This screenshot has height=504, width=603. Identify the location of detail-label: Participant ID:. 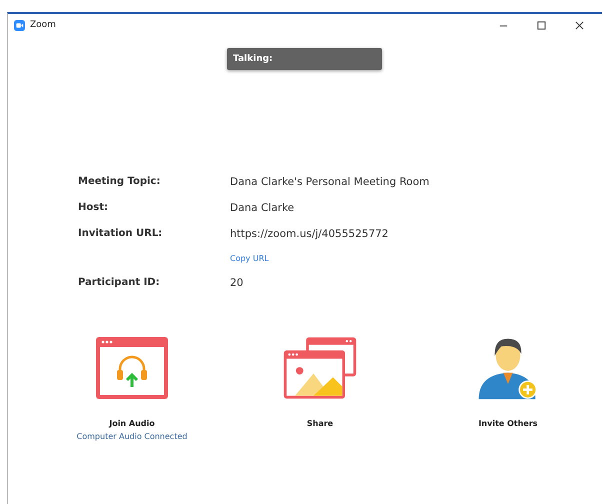
(119, 283).